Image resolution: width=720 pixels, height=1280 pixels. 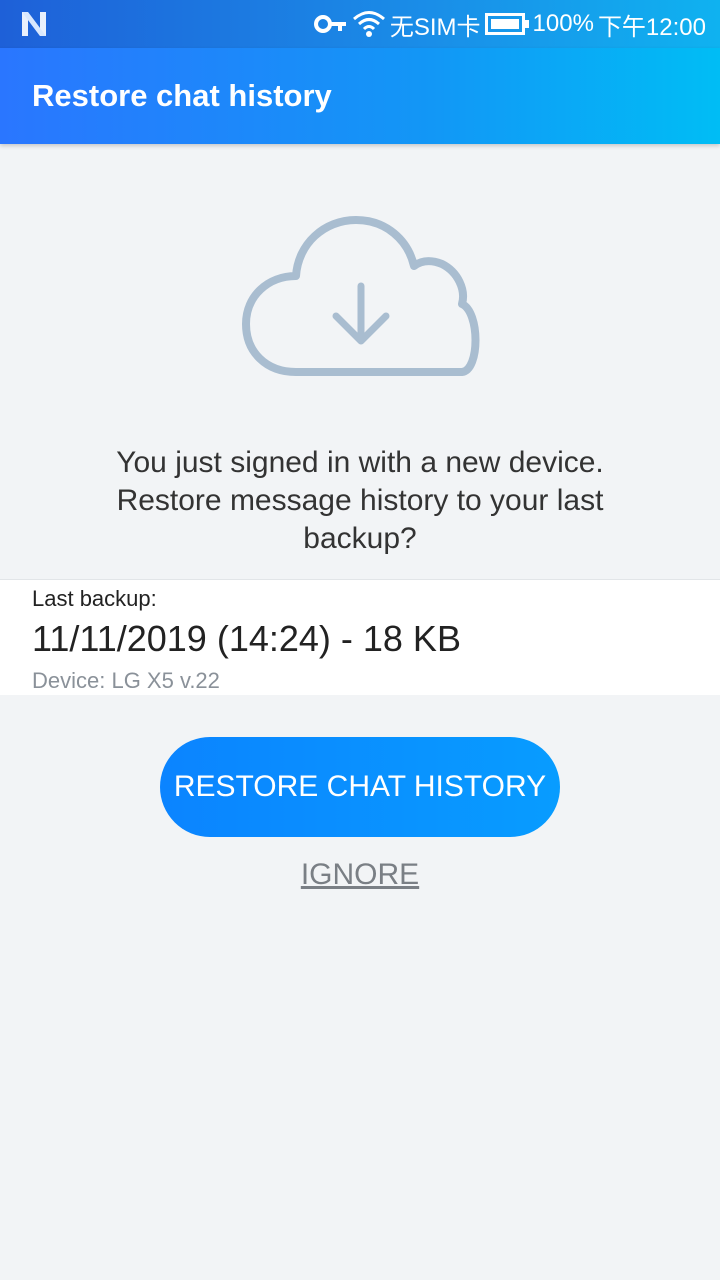 I want to click on status-indicators: 无SIM卡 100% 下午12:00, so click(x=509, y=24).